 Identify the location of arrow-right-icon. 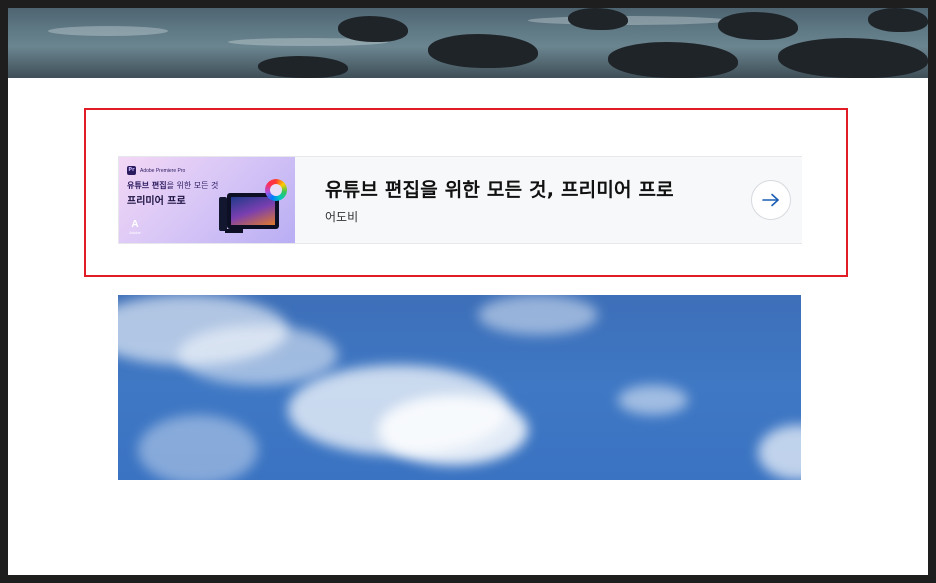
(770, 200).